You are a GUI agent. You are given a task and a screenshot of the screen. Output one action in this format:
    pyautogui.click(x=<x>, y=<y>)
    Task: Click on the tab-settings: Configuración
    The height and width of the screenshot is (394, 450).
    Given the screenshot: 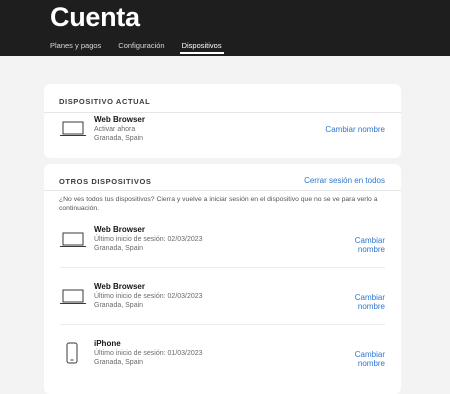 What is the action you would take?
    pyautogui.click(x=141, y=48)
    